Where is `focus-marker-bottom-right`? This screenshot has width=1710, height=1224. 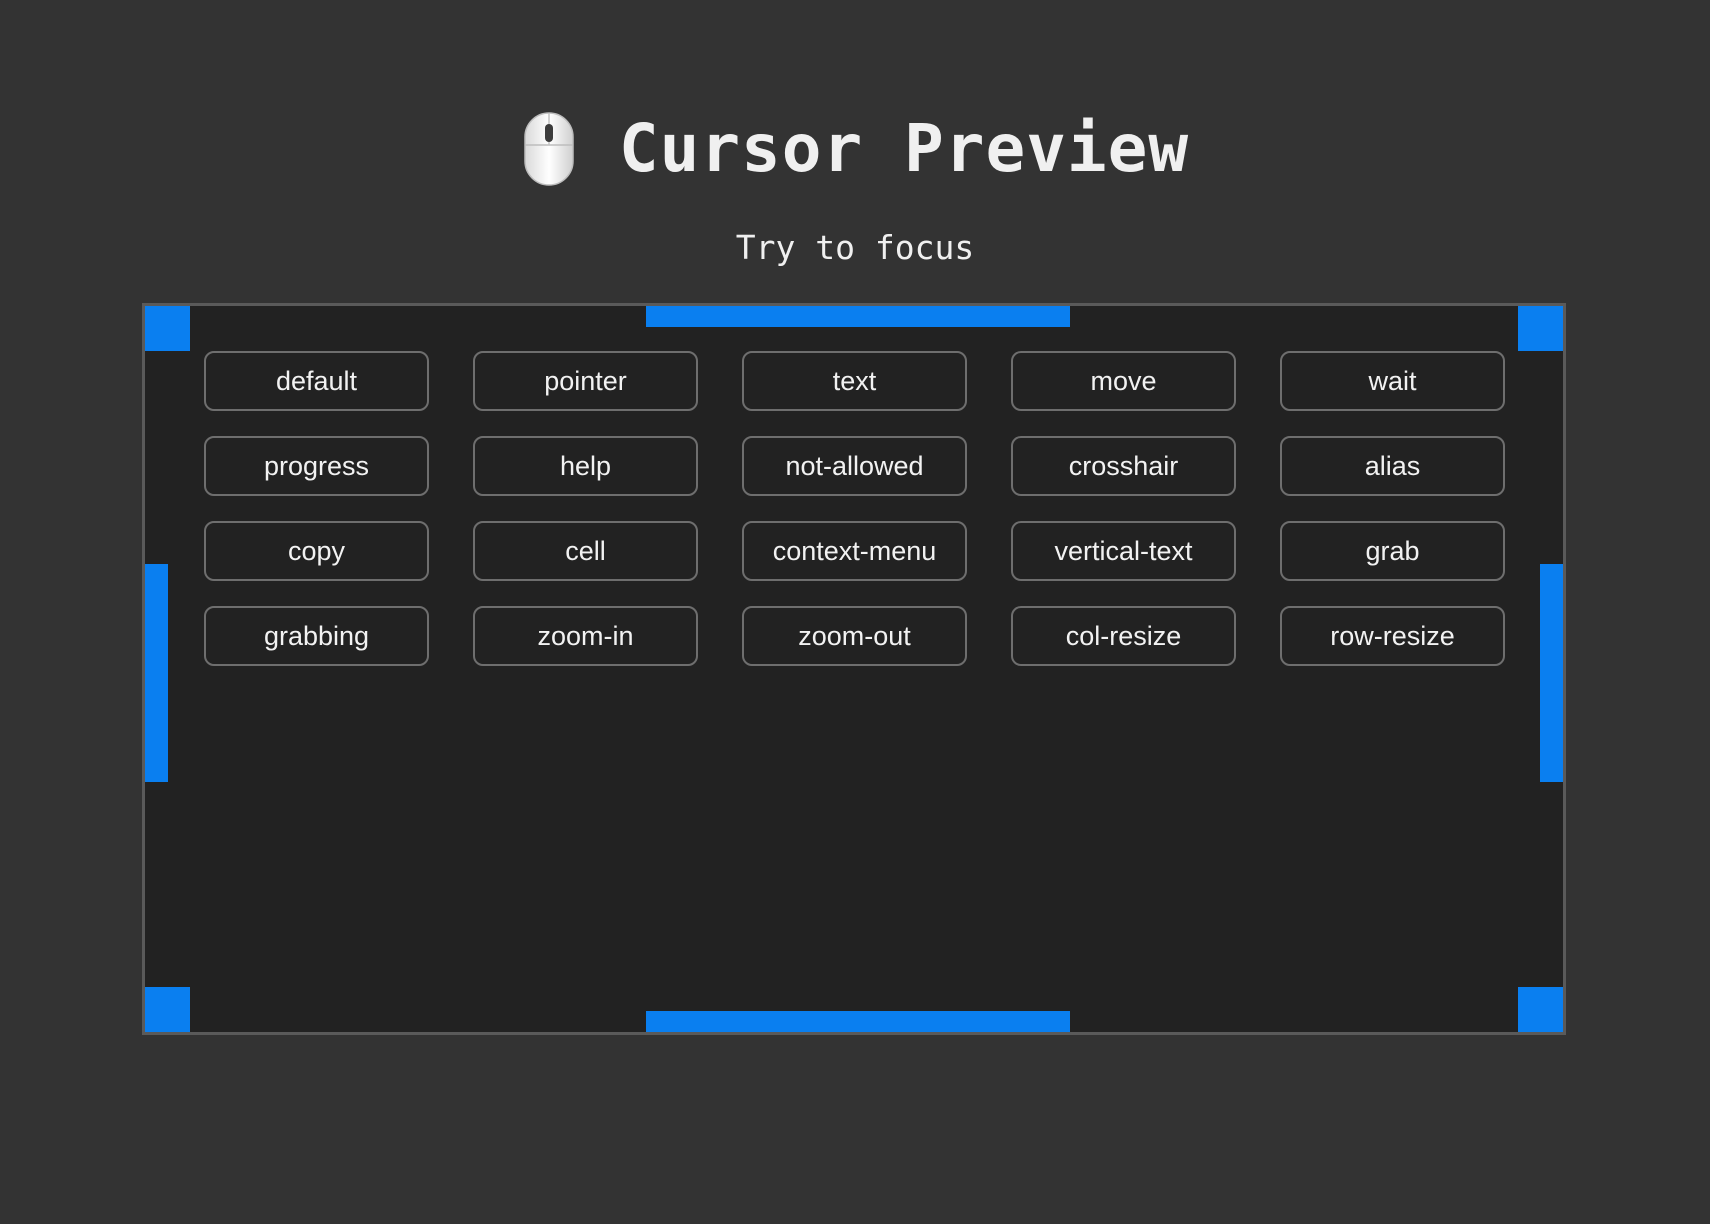 focus-marker-bottom-right is located at coordinates (1540, 1009).